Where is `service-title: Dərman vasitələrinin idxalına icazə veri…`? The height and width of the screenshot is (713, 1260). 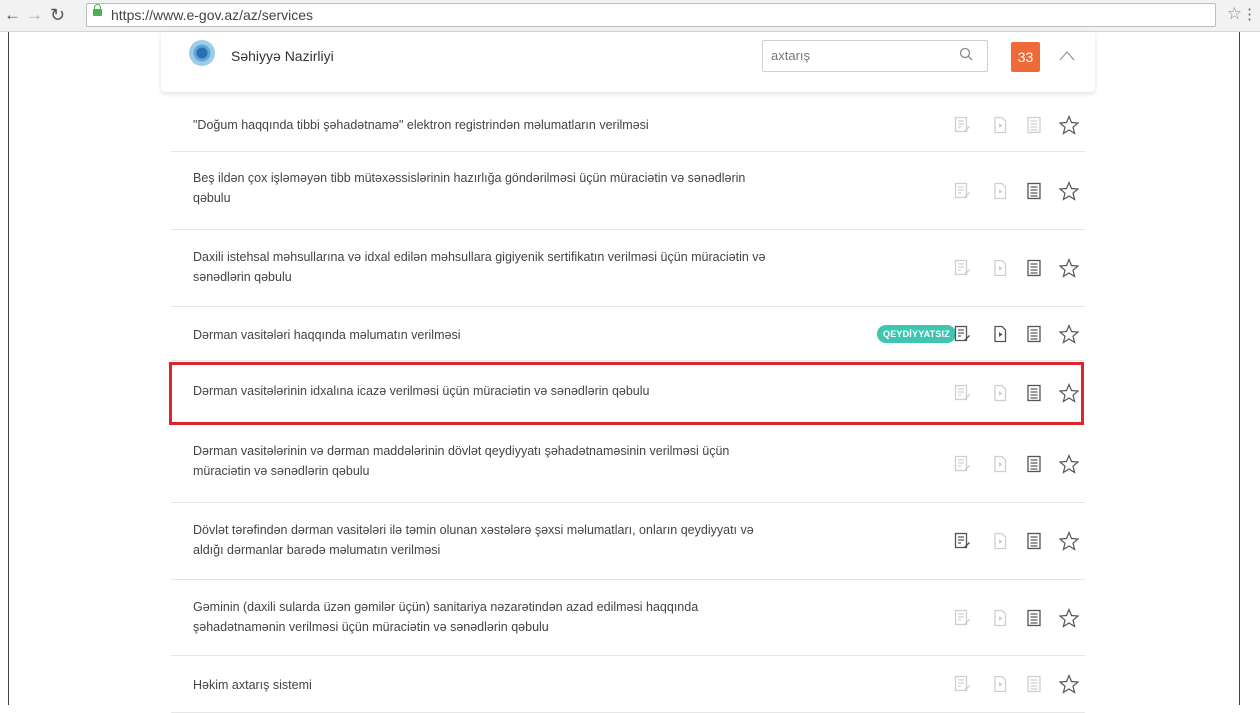 service-title: Dərman vasitələrinin idxalına icazə veri… is located at coordinates (483, 391).